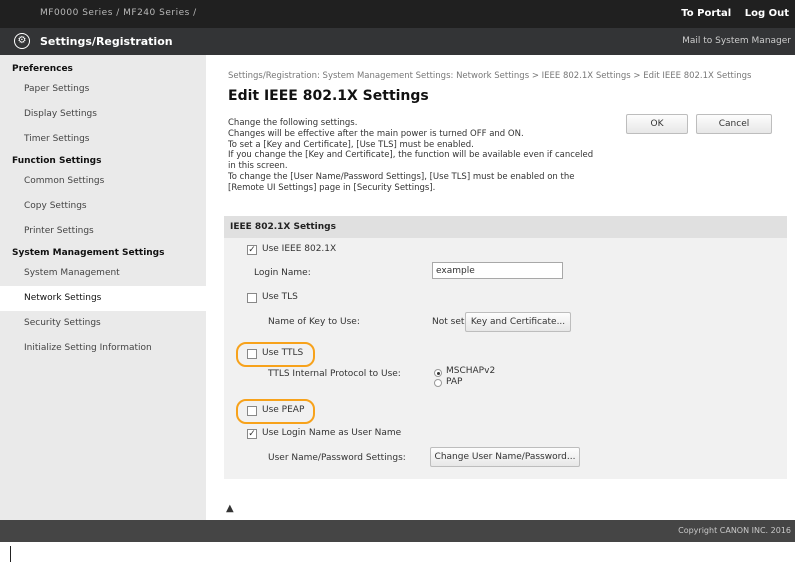 This screenshot has width=795, height=566. Describe the element at coordinates (454, 382) in the screenshot. I see `option-pap-label: PAP` at that location.